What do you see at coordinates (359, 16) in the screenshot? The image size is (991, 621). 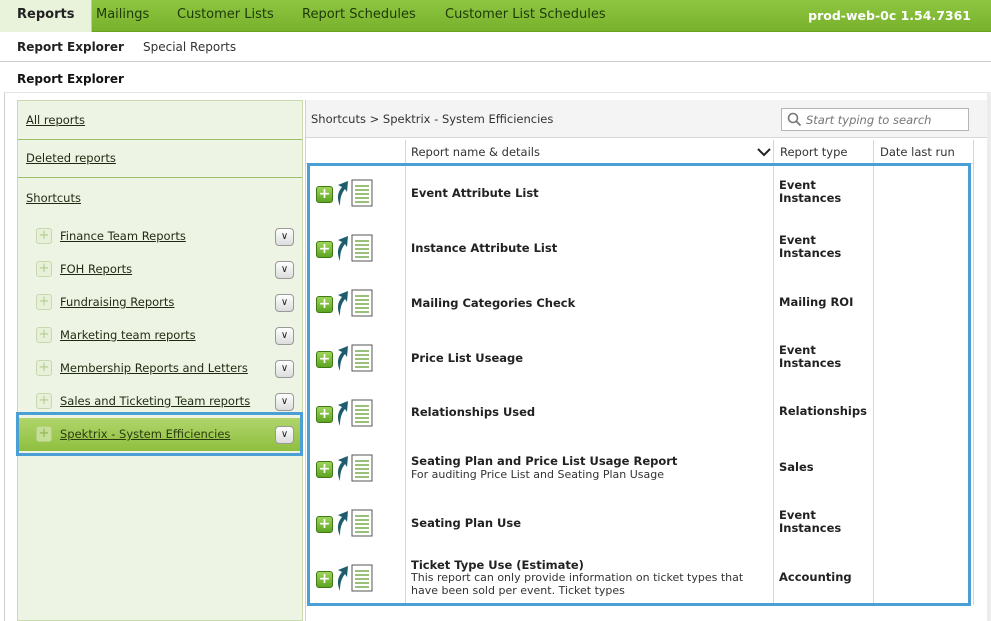 I see `tab-report-schedules: Report Schedules` at bounding box center [359, 16].